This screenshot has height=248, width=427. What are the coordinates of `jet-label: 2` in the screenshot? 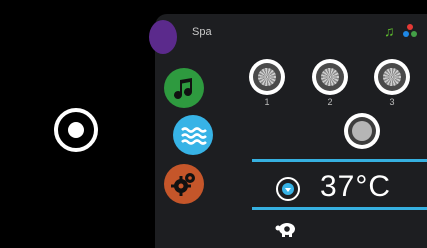 It's located at (330, 102).